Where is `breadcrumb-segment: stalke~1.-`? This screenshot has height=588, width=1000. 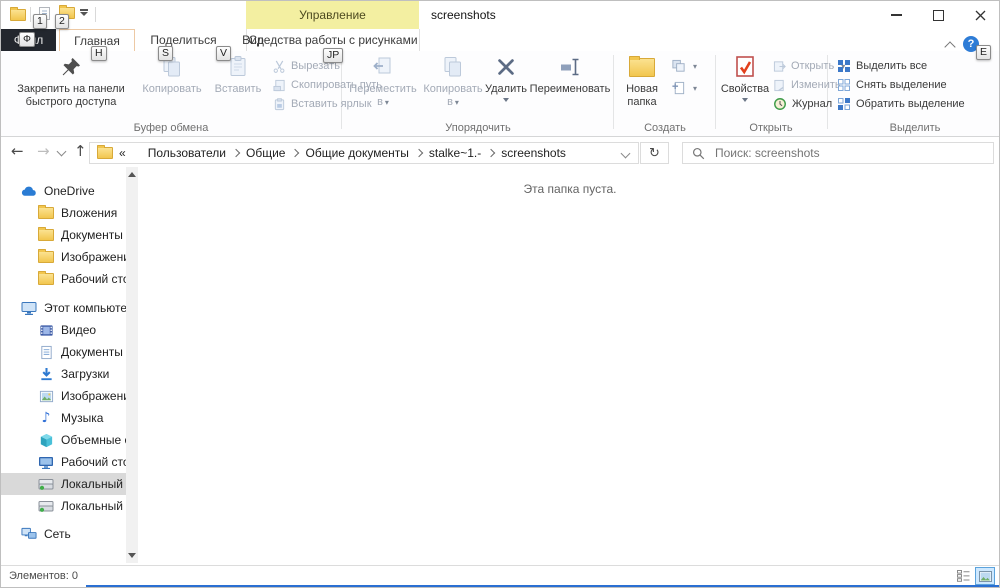
breadcrumb-segment: stalke~1.- is located at coordinates (455, 153).